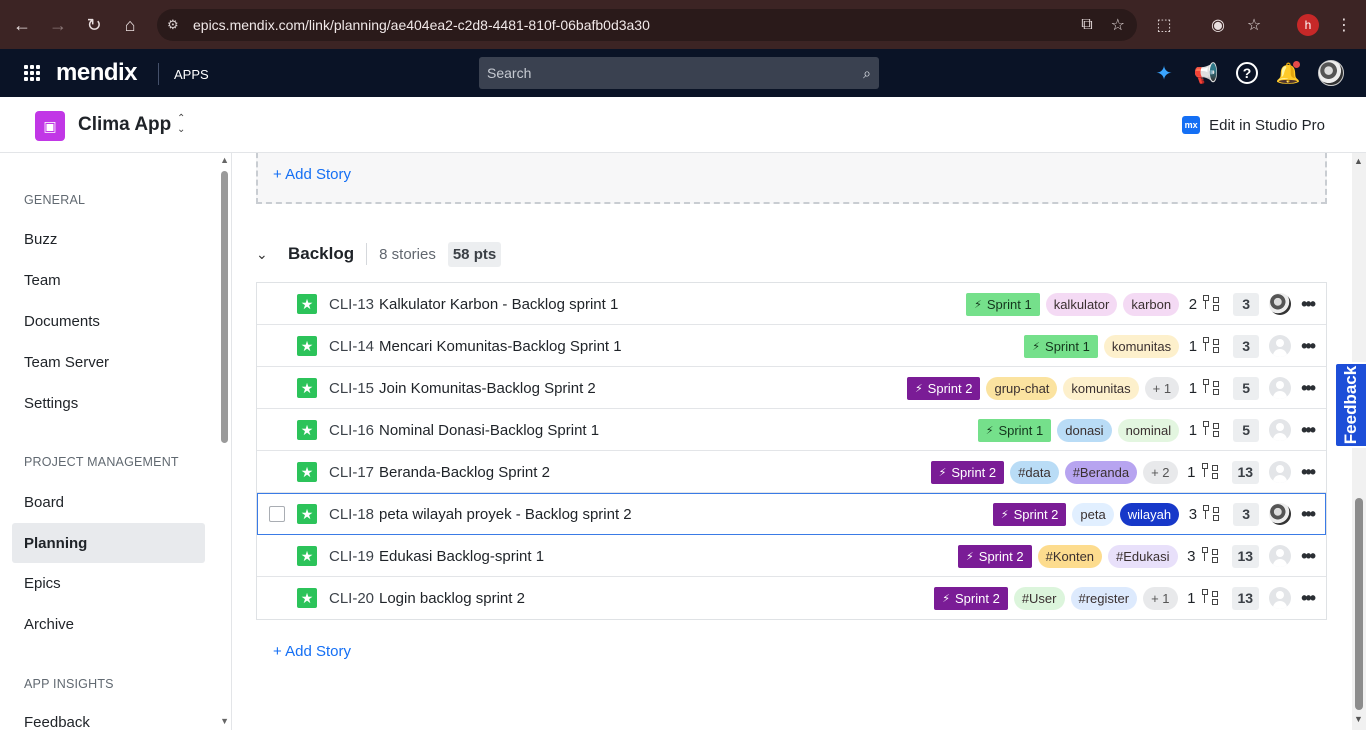 The height and width of the screenshot is (730, 1366). What do you see at coordinates (505, 514) in the screenshot?
I see `story-title: peta wilayah proyek - Backlog sprint 2` at bounding box center [505, 514].